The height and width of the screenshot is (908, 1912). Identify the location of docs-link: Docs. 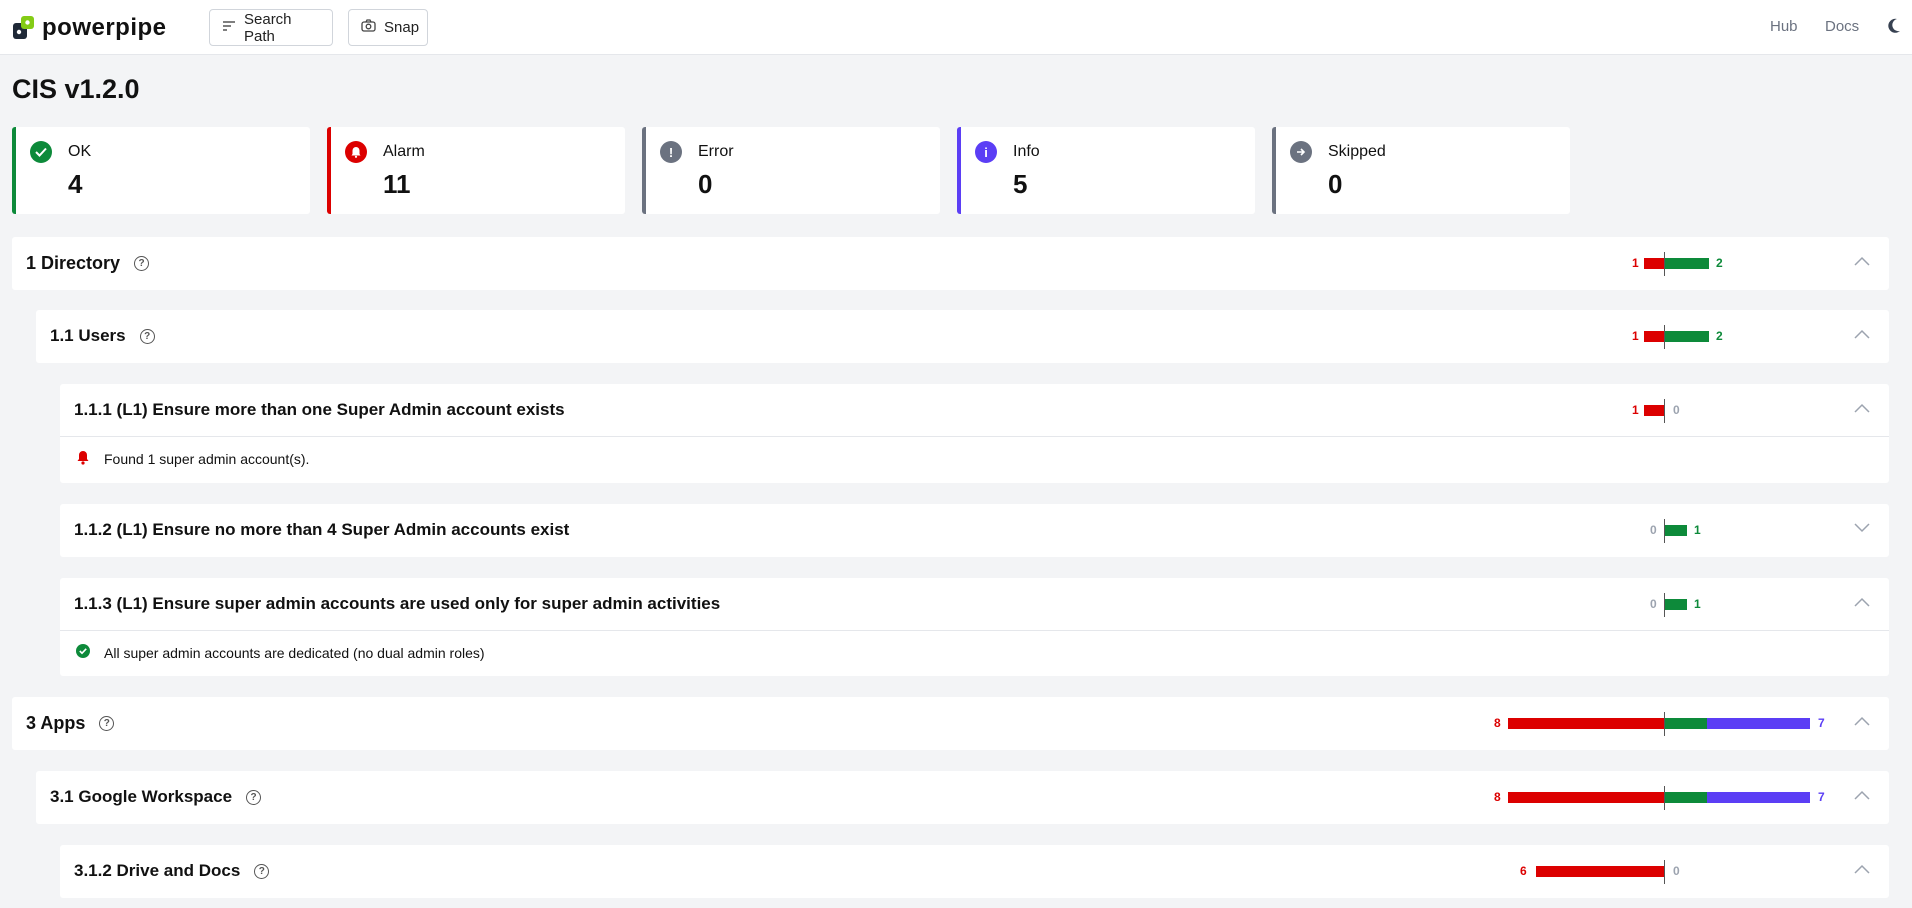
(1842, 26).